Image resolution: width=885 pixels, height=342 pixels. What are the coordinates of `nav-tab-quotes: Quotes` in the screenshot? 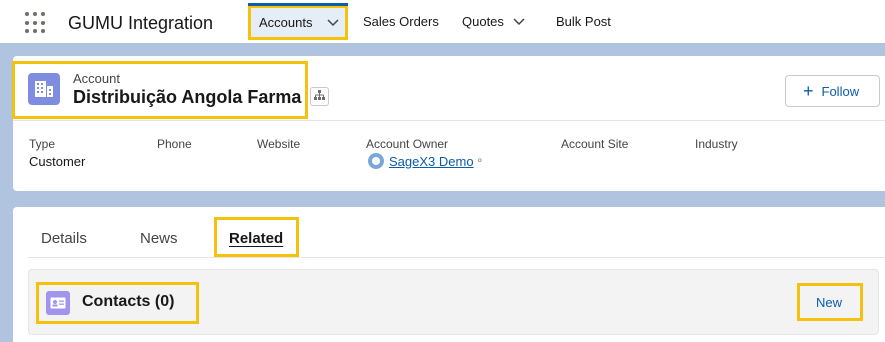 It's located at (494, 21).